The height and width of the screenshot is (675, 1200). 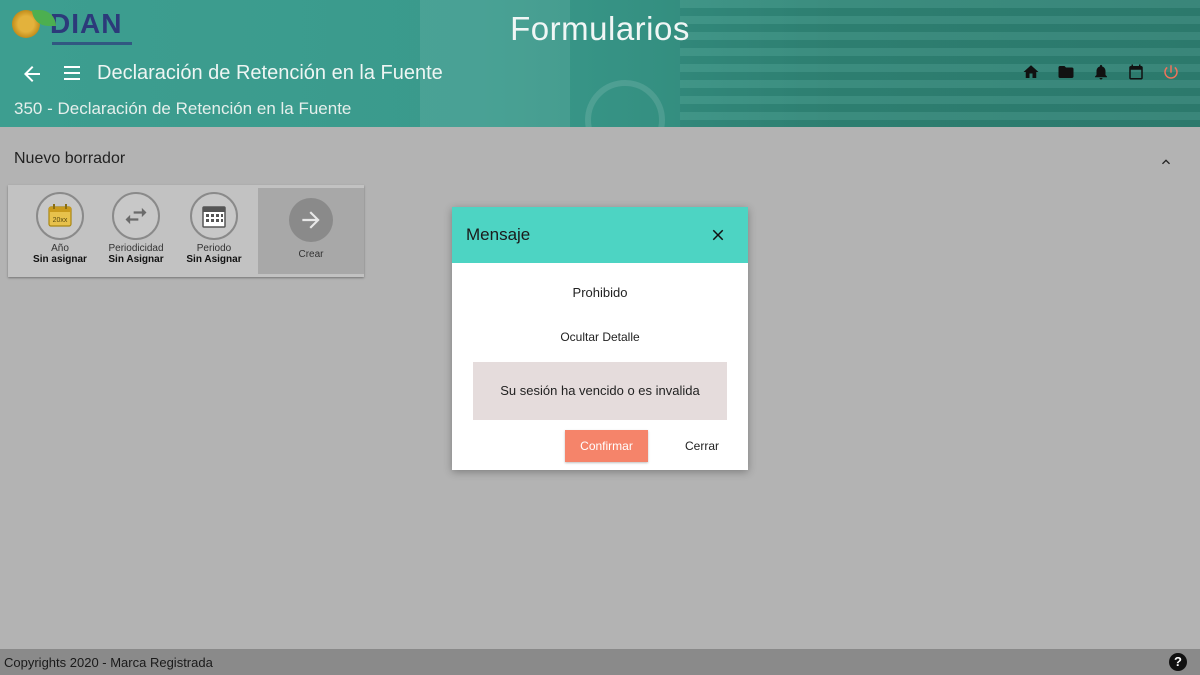 I want to click on header-background-arch, so click(x=625, y=103).